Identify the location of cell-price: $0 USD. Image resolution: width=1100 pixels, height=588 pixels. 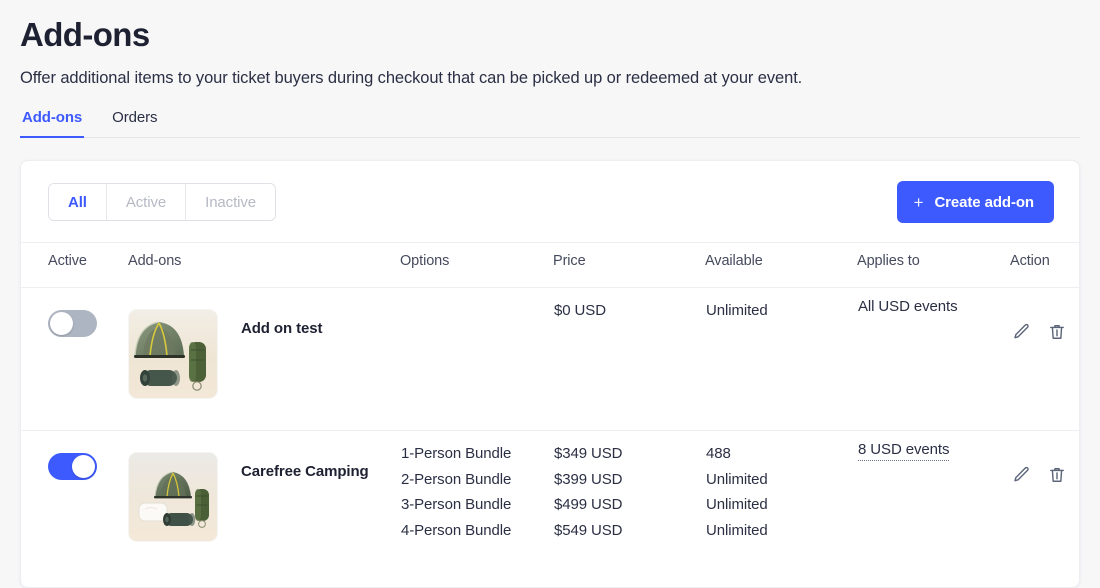
(629, 359).